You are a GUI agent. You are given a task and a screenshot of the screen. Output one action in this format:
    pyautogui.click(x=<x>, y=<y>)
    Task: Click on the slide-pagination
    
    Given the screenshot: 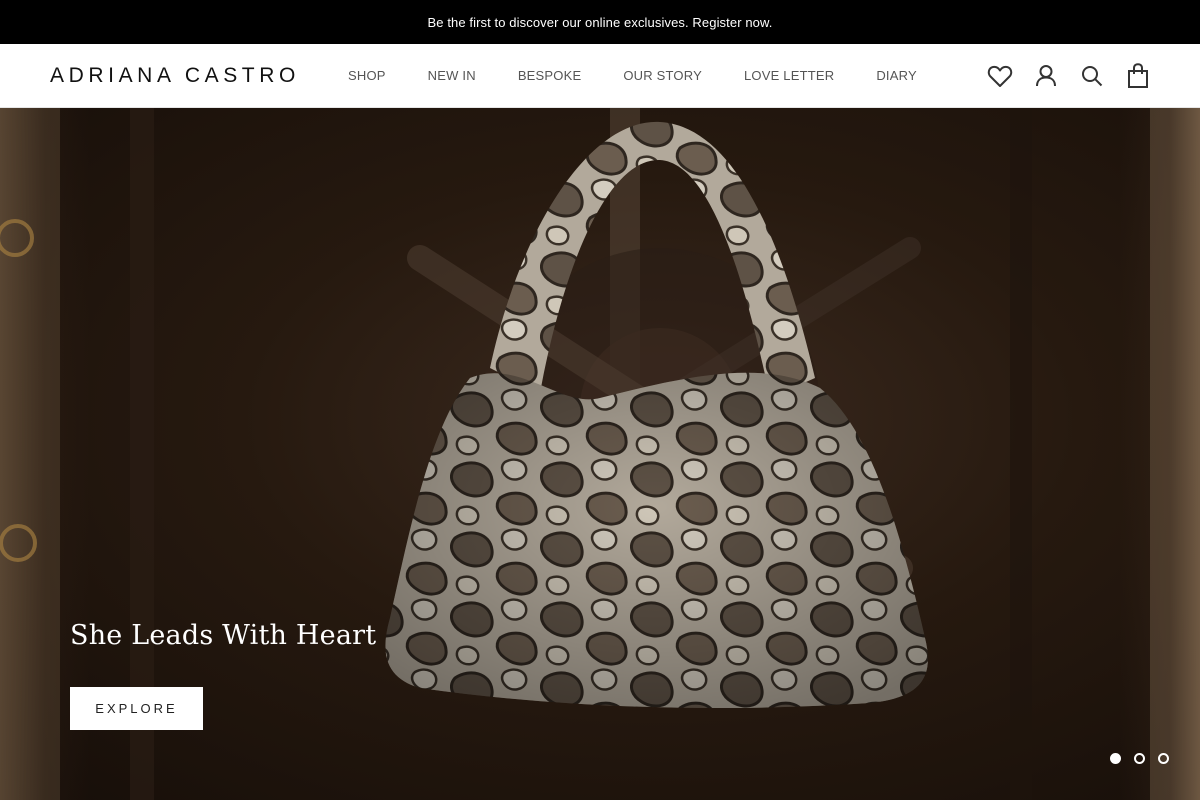 What is the action you would take?
    pyautogui.click(x=1133, y=758)
    